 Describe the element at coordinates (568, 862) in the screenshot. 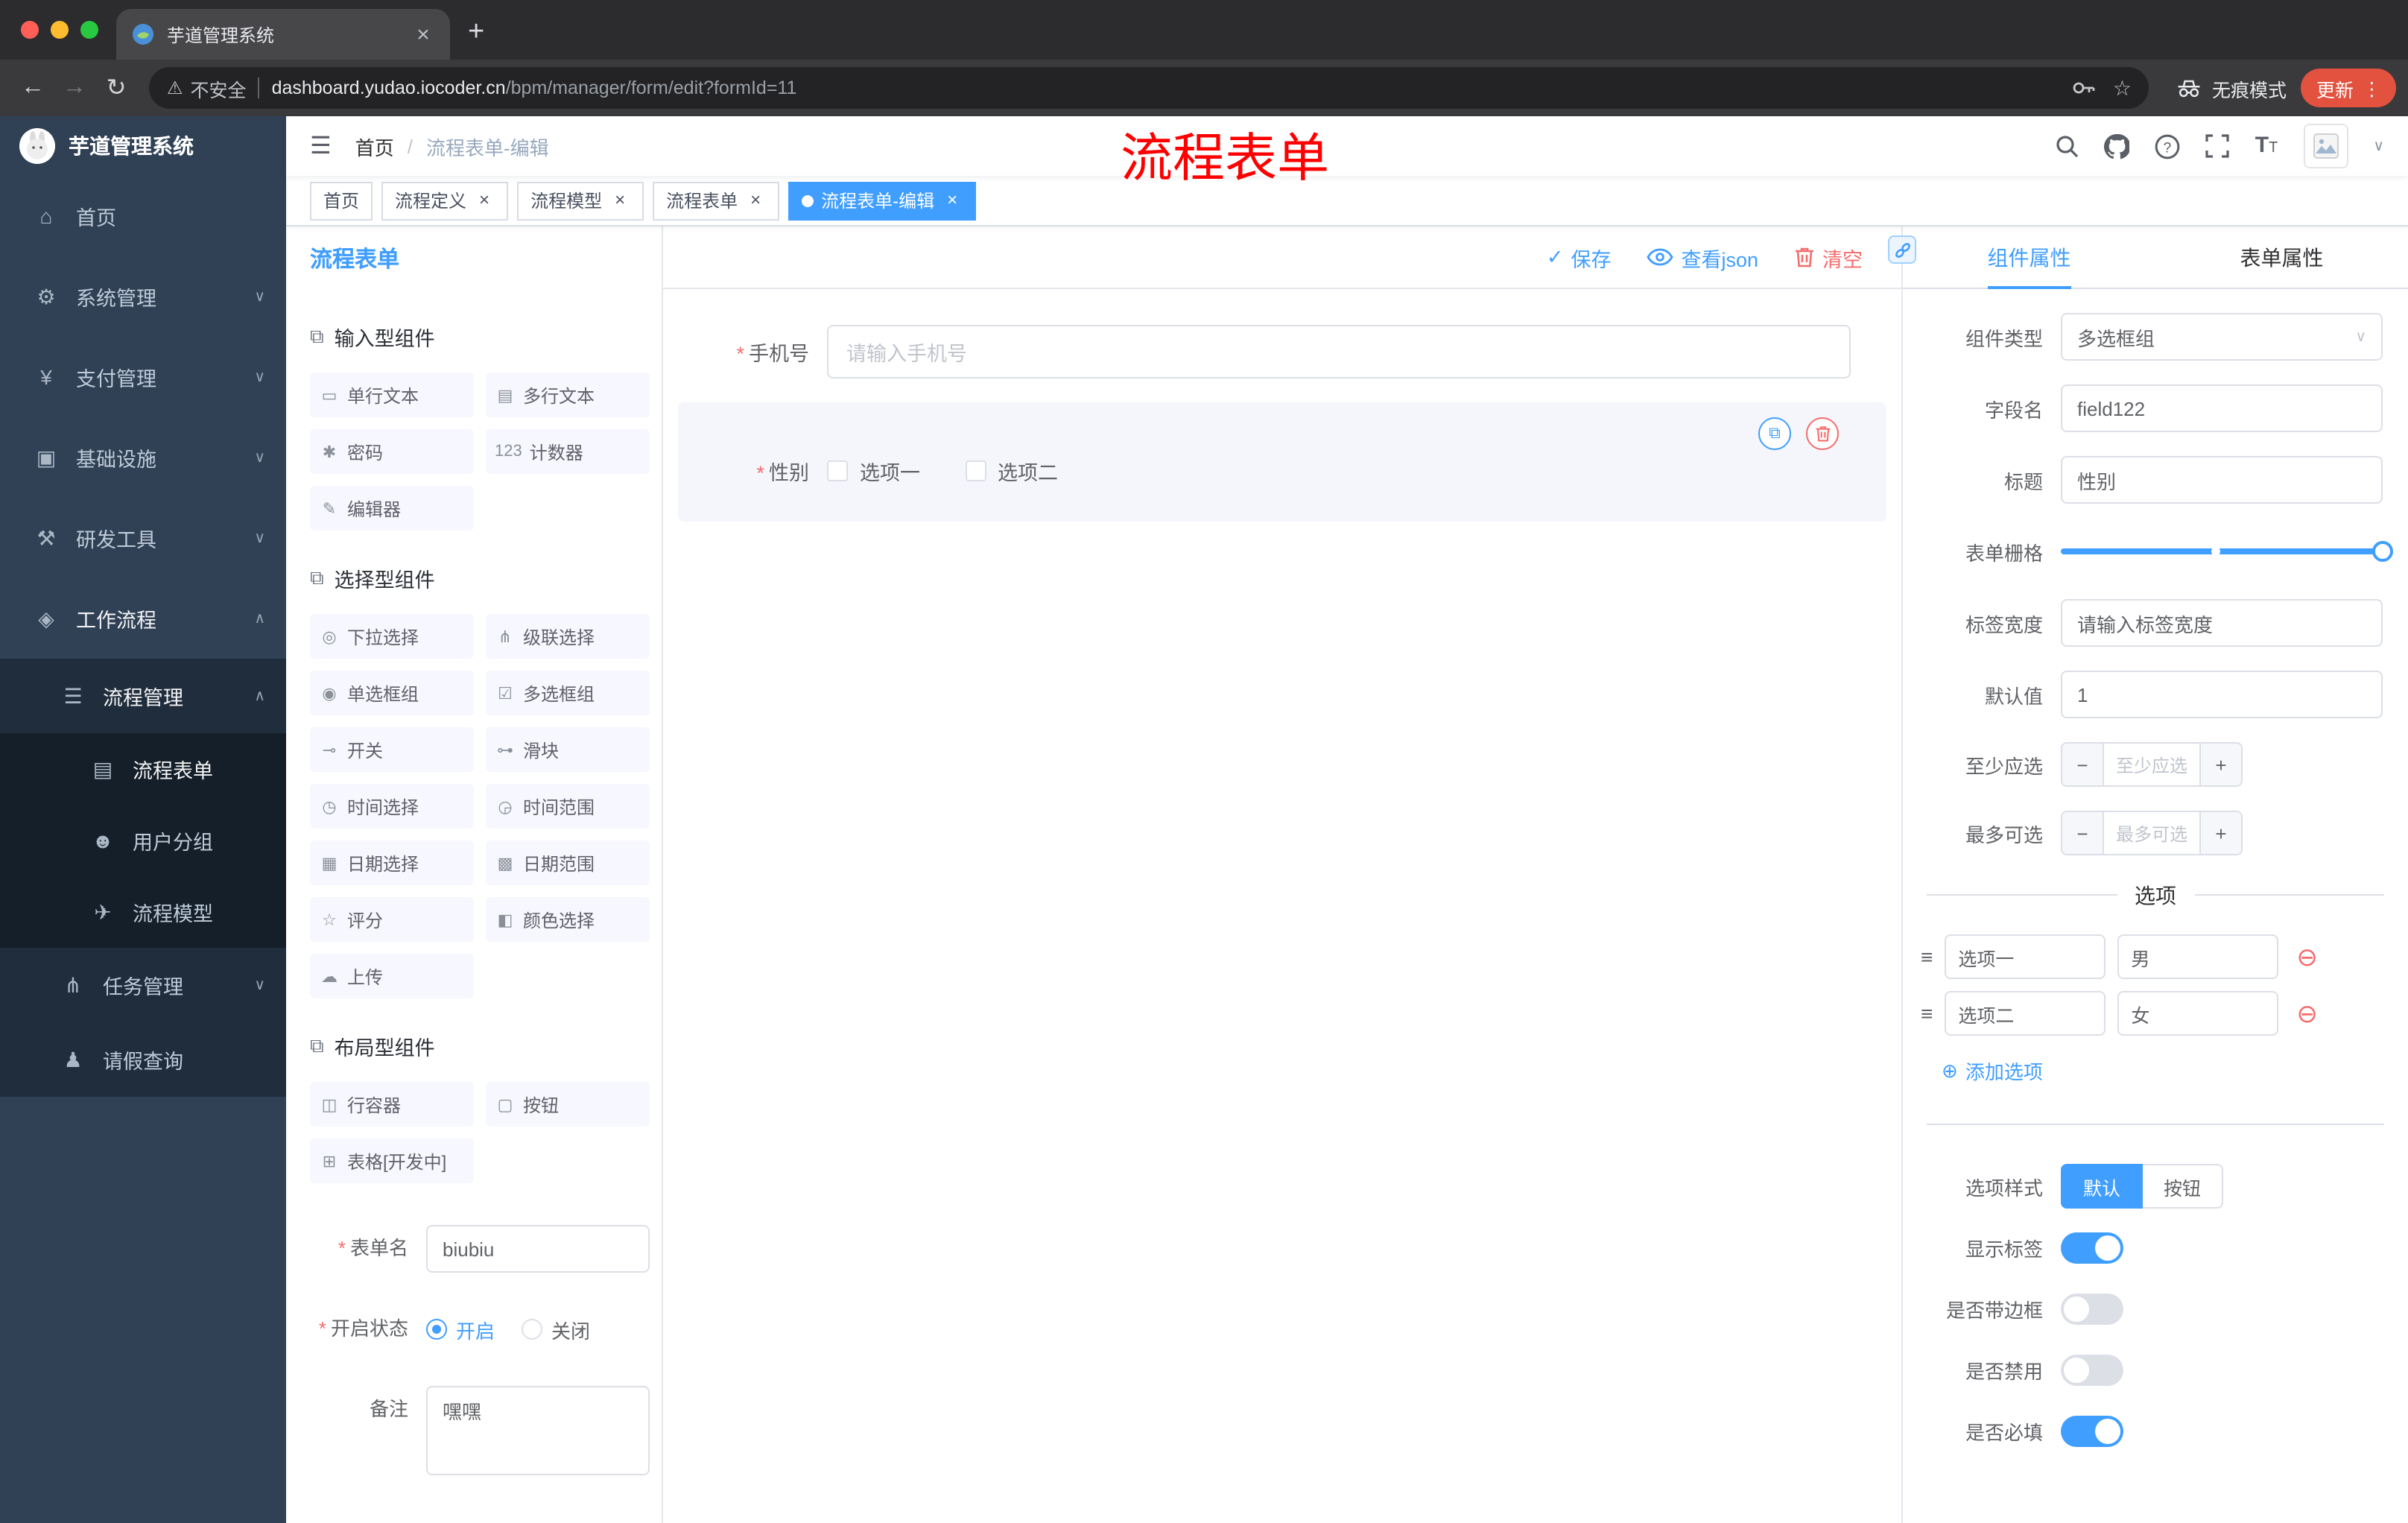

I see `palette-item-date-range: ▩ 日期范围` at that location.